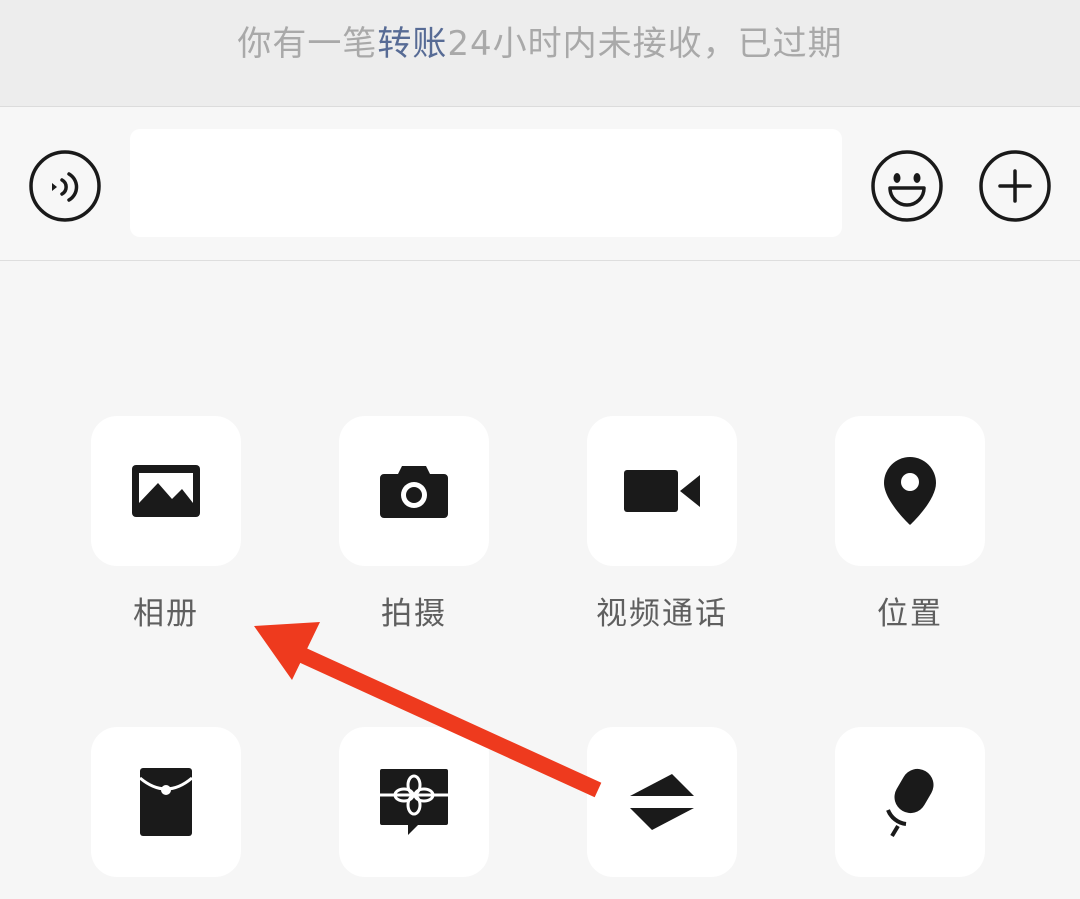 This screenshot has width=1080, height=899. I want to click on tool-label-album: 相册, so click(166, 614).